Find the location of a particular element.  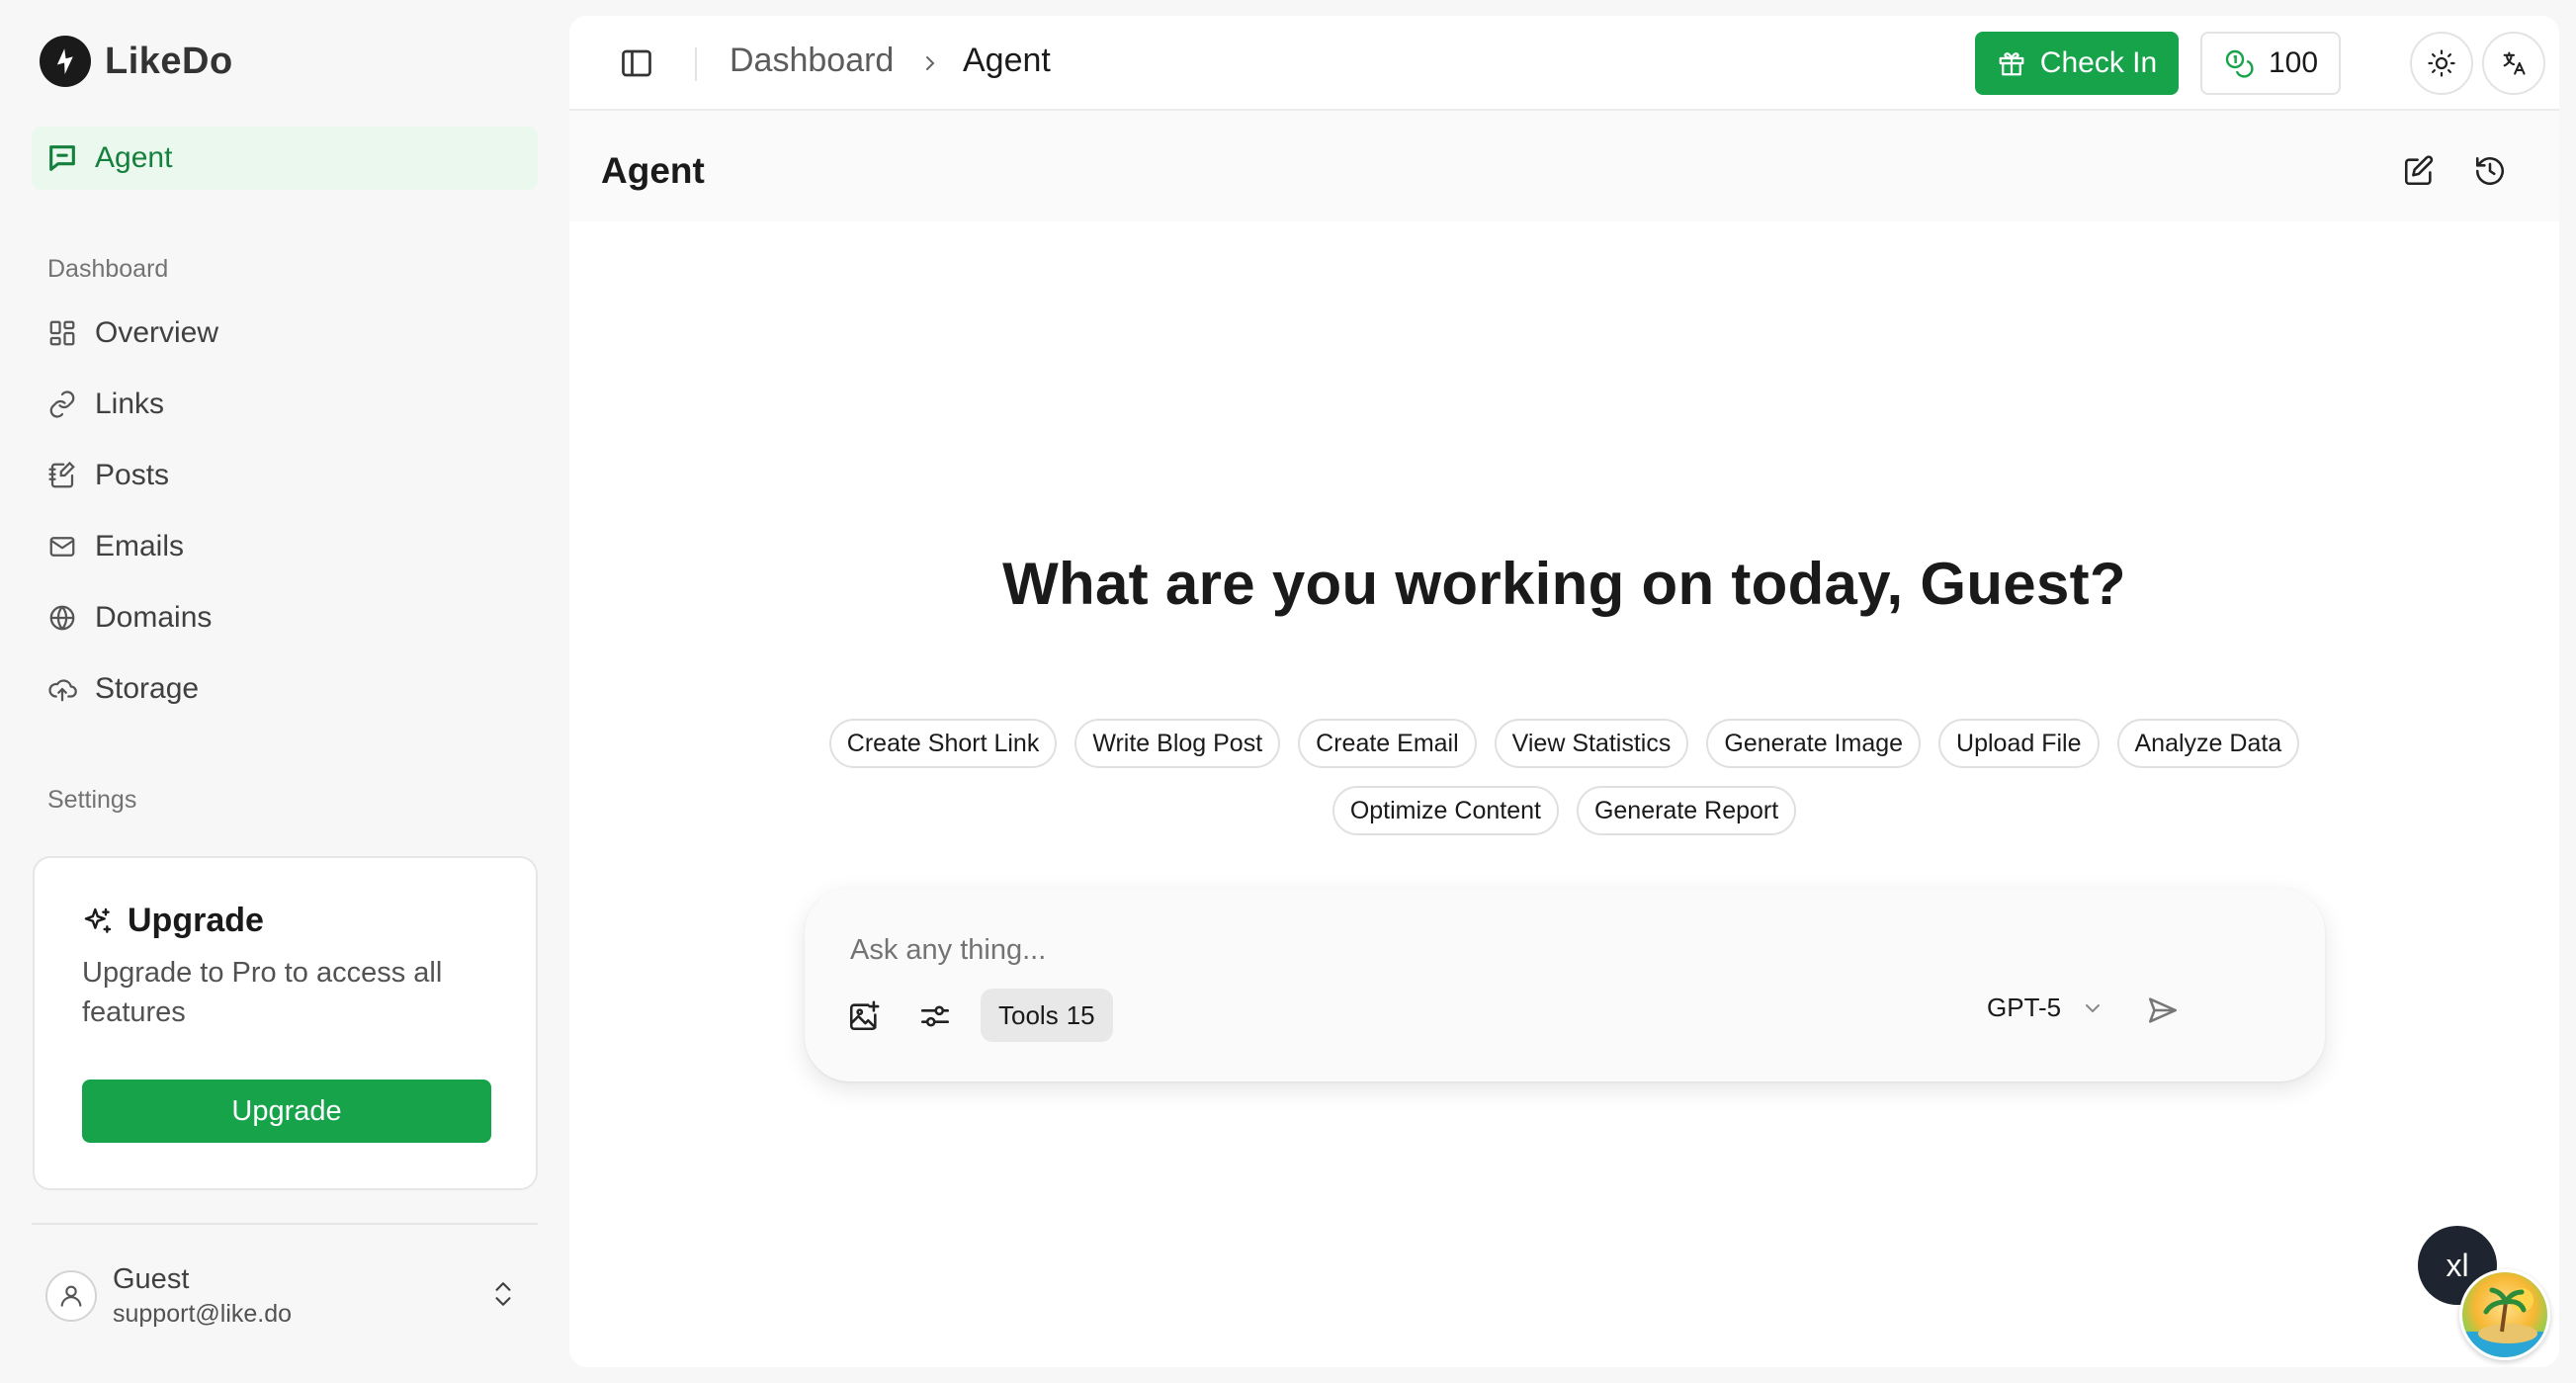

sidebar-item-label: Storage is located at coordinates (147, 688).